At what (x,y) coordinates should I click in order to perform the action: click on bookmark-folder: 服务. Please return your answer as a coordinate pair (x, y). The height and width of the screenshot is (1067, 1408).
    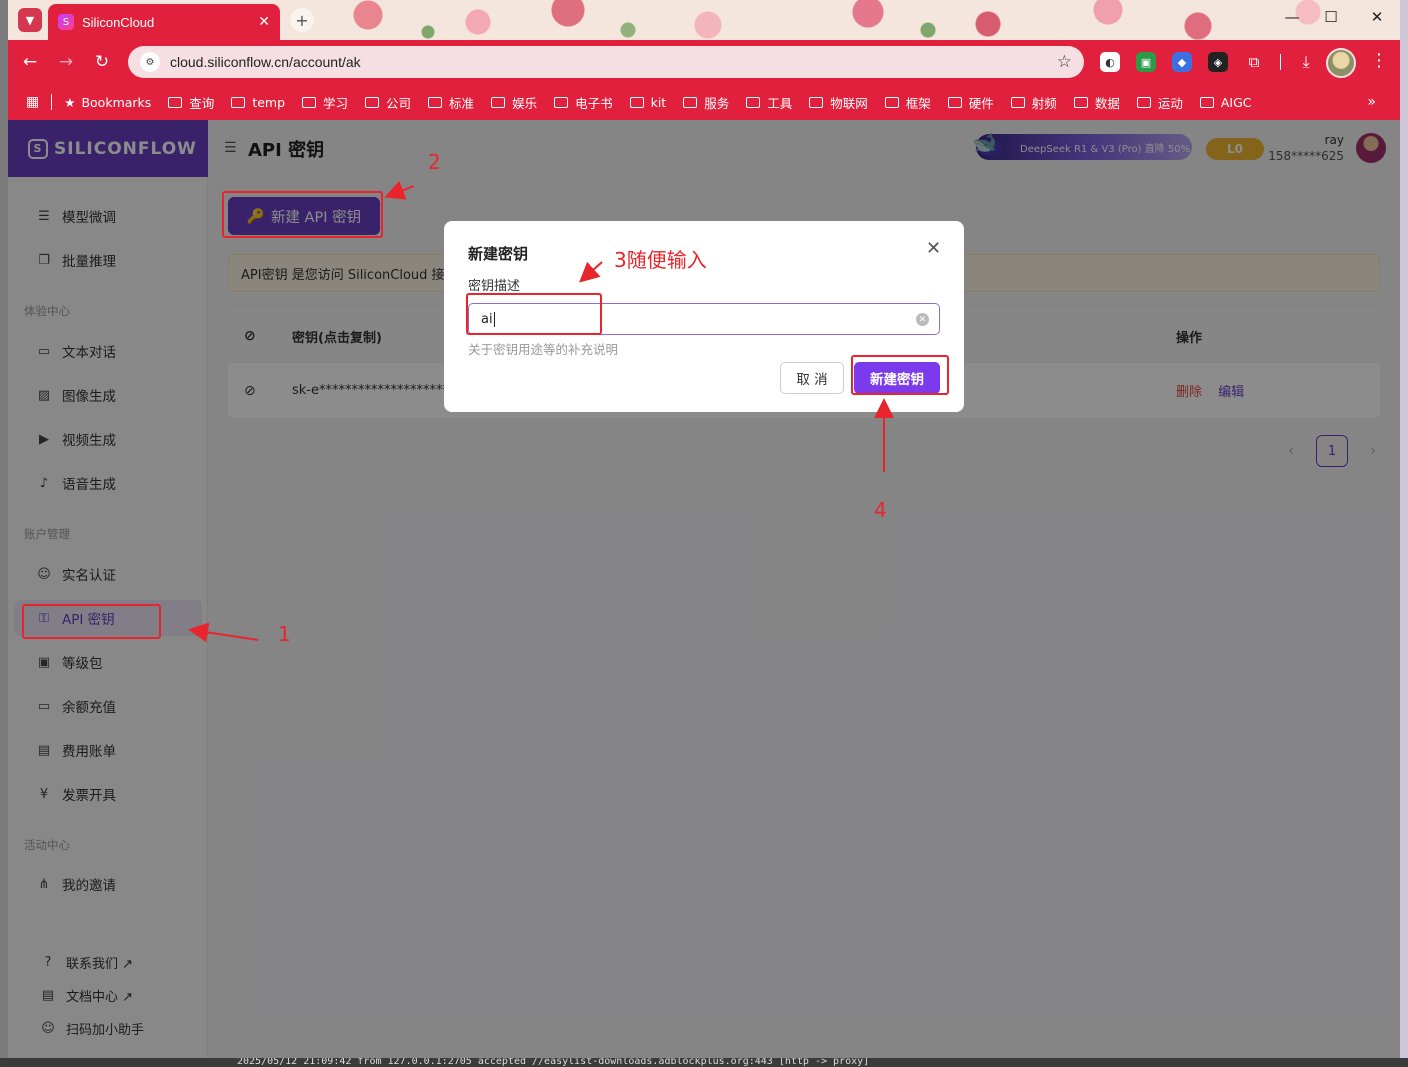
    Looking at the image, I should click on (706, 102).